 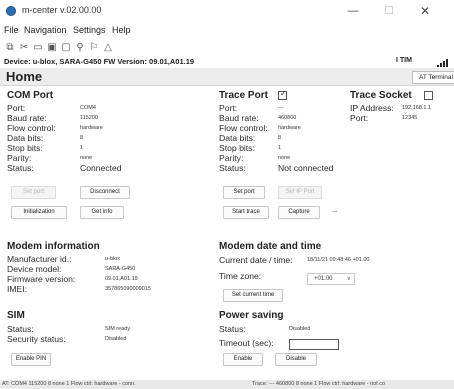 I want to click on security-status-label: Security status:, so click(x=36, y=339).